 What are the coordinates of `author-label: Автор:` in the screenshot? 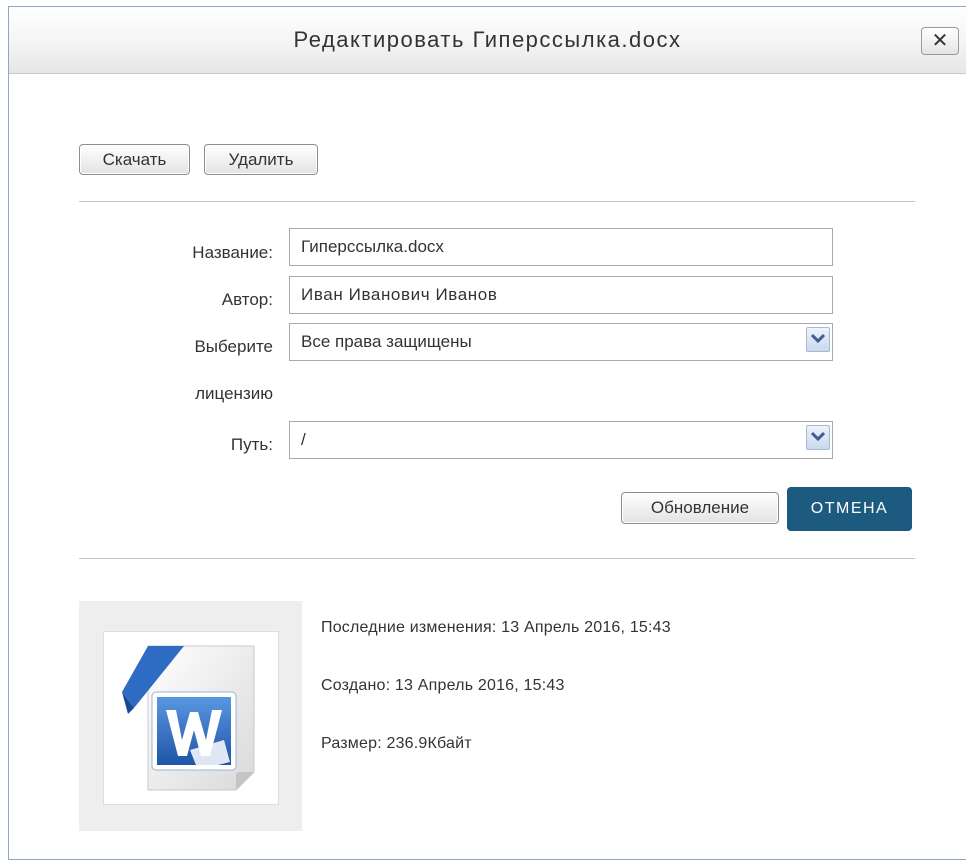 It's located at (247, 299).